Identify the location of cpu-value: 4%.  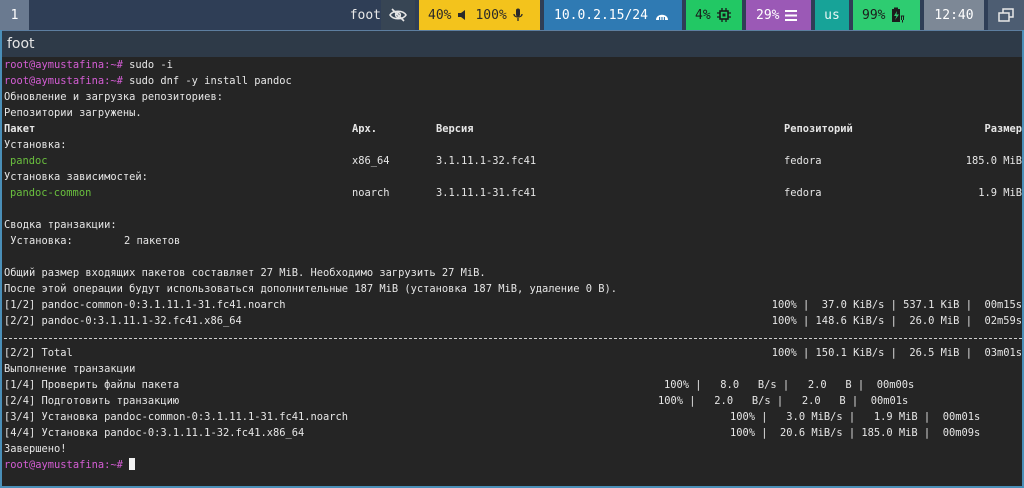
(703, 15).